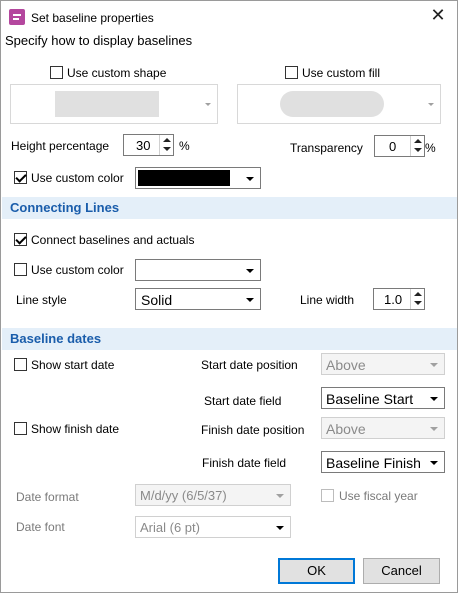 This screenshot has height=593, width=458. Describe the element at coordinates (117, 73) in the screenshot. I see `use-custom-shape-label: Use custom shape` at that location.